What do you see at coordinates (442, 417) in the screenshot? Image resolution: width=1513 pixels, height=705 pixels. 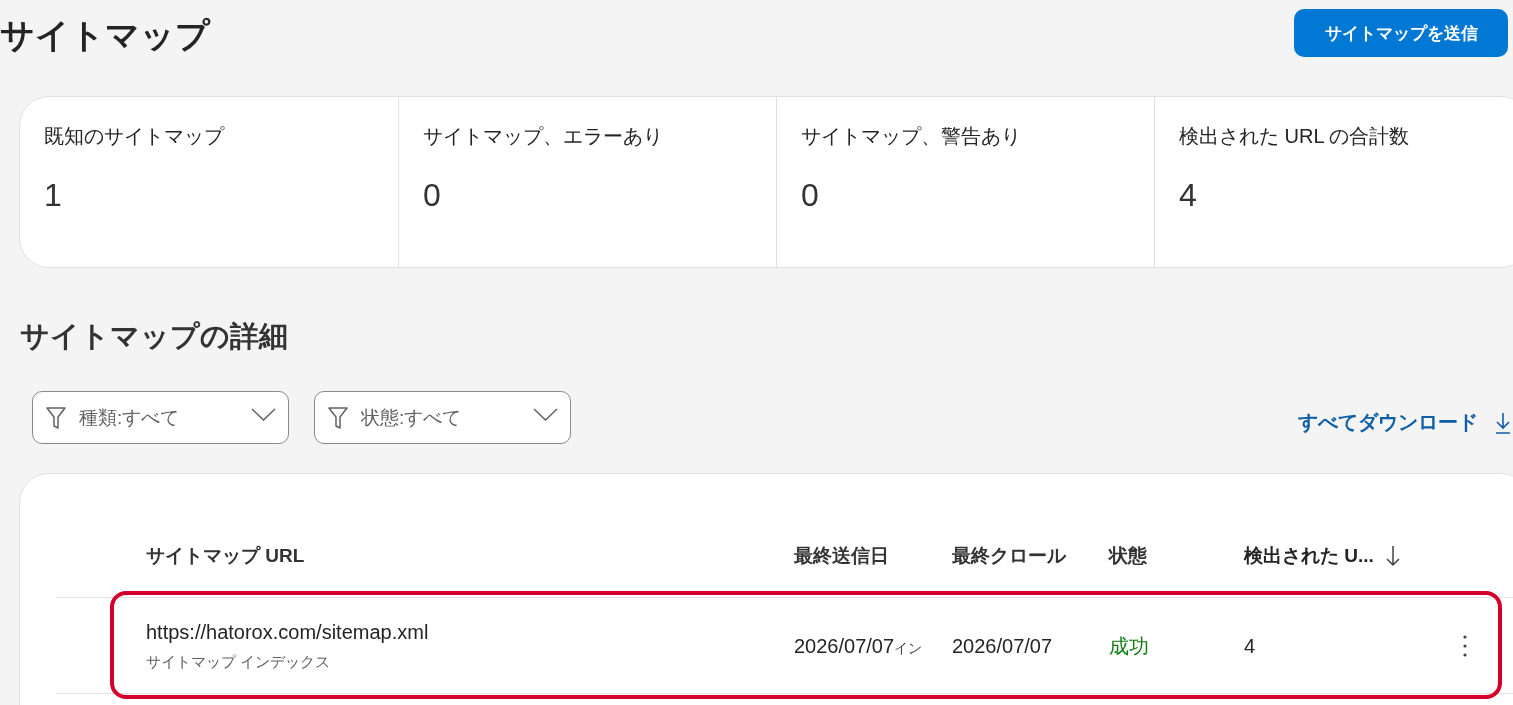 I see `filter-dropdown: 状態:すべて` at bounding box center [442, 417].